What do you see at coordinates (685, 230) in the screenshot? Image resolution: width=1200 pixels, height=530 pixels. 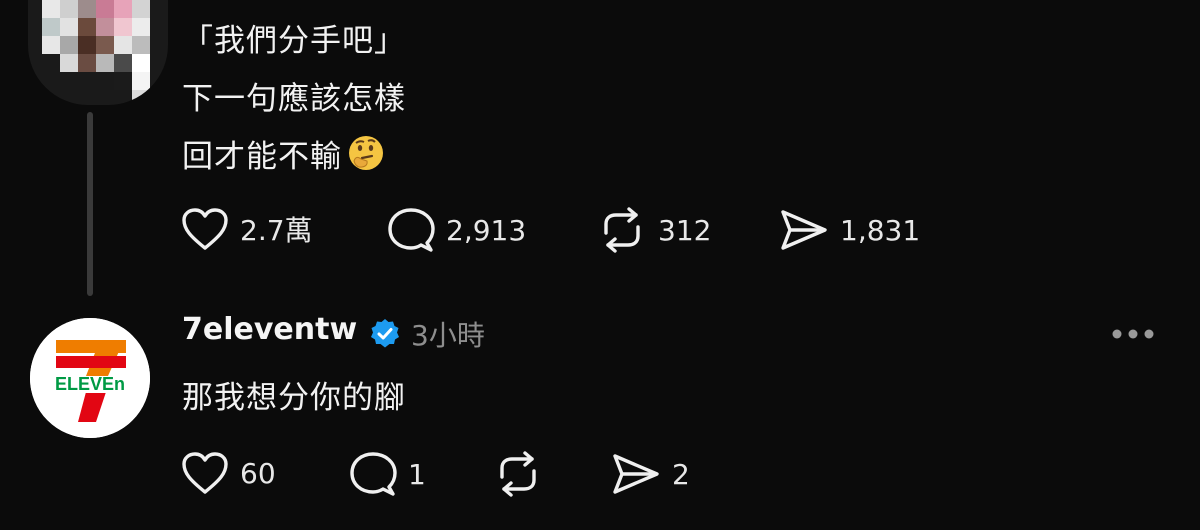 I see `repost-count: 312` at bounding box center [685, 230].